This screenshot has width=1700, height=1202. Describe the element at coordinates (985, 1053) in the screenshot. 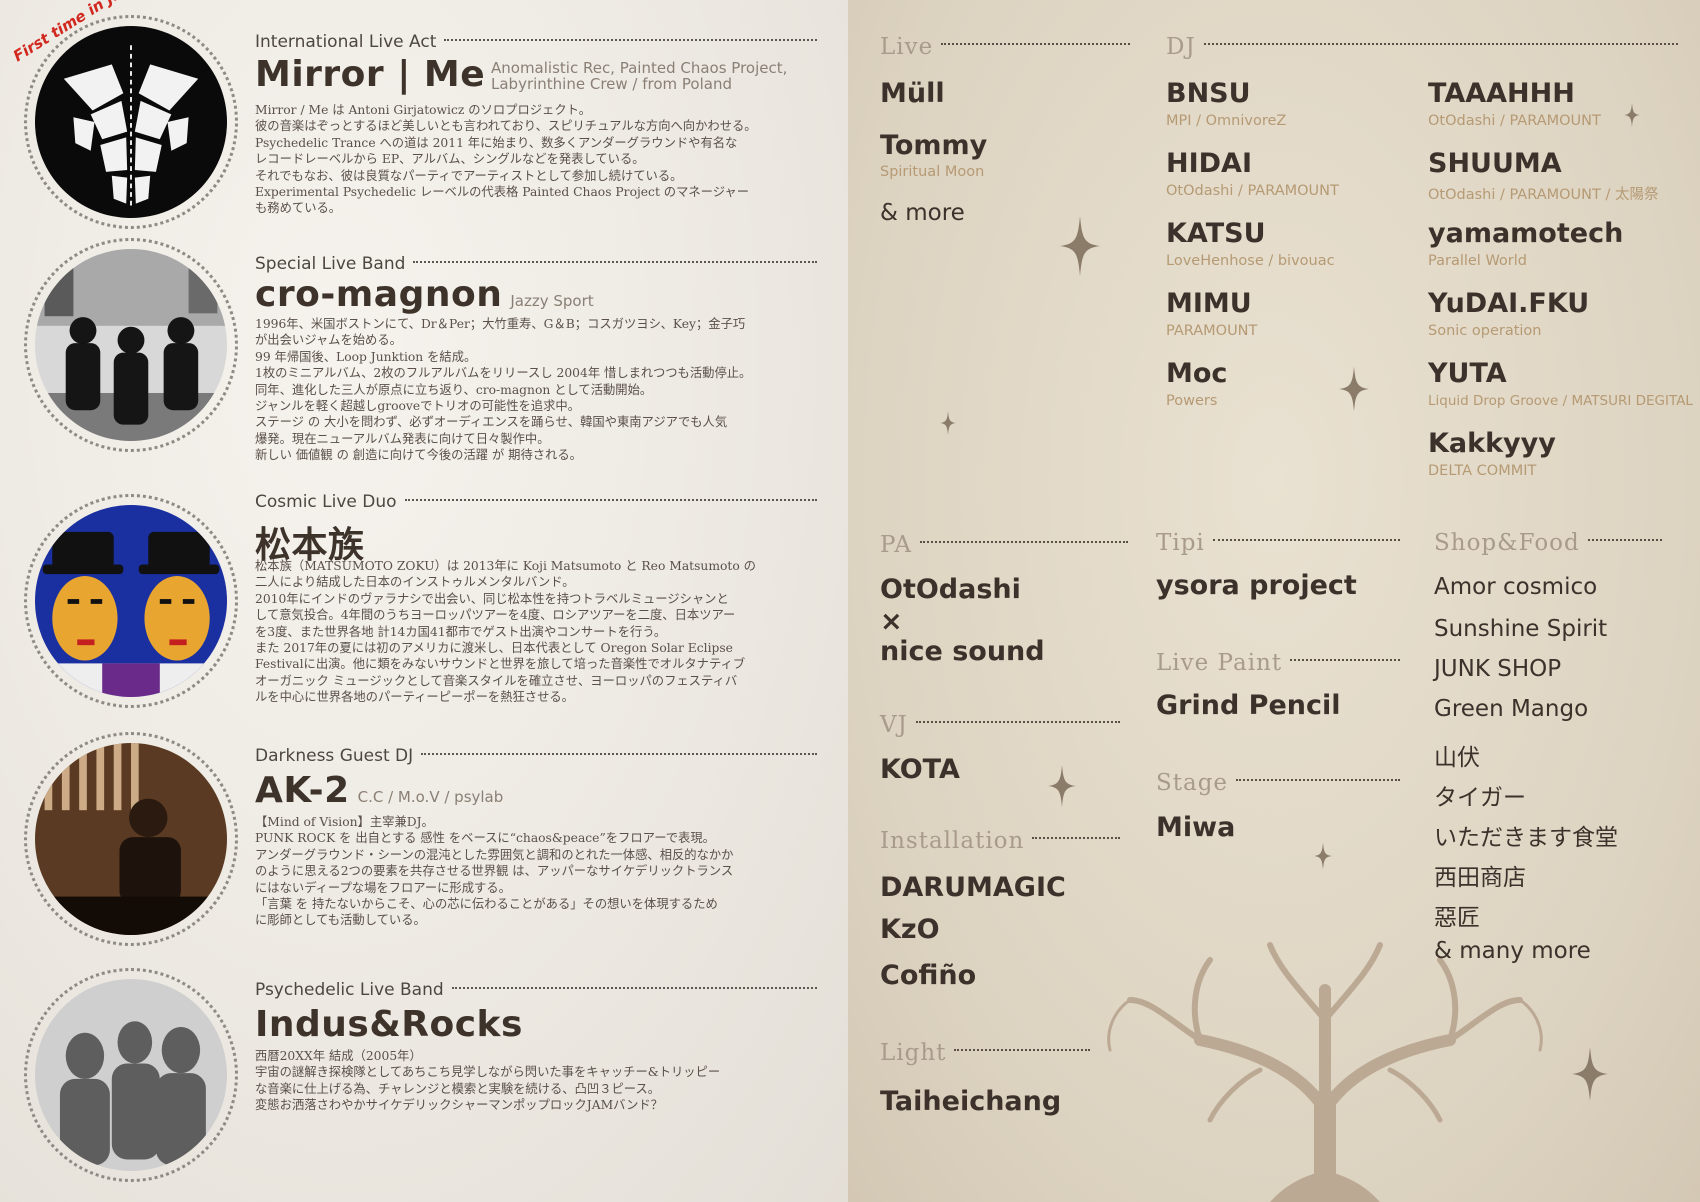

I see `heading-light: Light` at that location.